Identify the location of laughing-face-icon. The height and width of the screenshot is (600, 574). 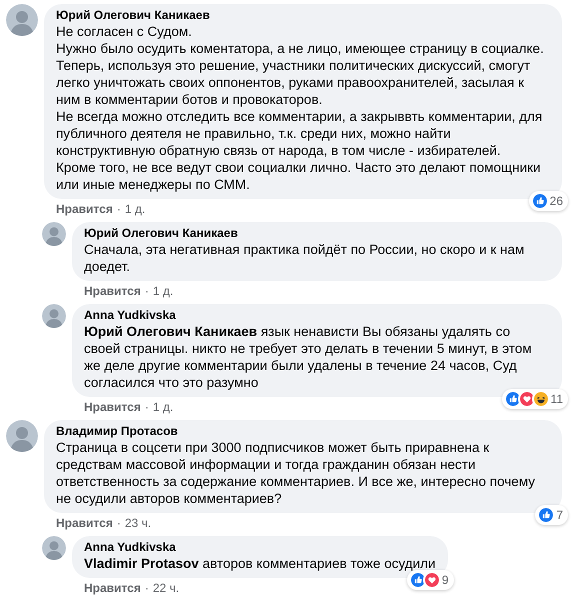
(541, 399).